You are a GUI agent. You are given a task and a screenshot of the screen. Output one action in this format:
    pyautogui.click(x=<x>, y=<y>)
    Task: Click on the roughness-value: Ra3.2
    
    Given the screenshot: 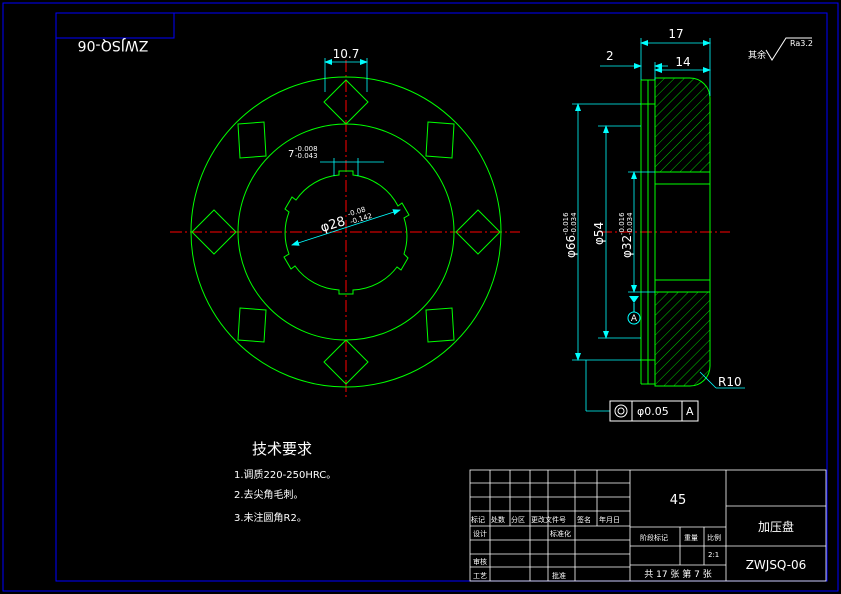 What is the action you would take?
    pyautogui.click(x=801, y=43)
    